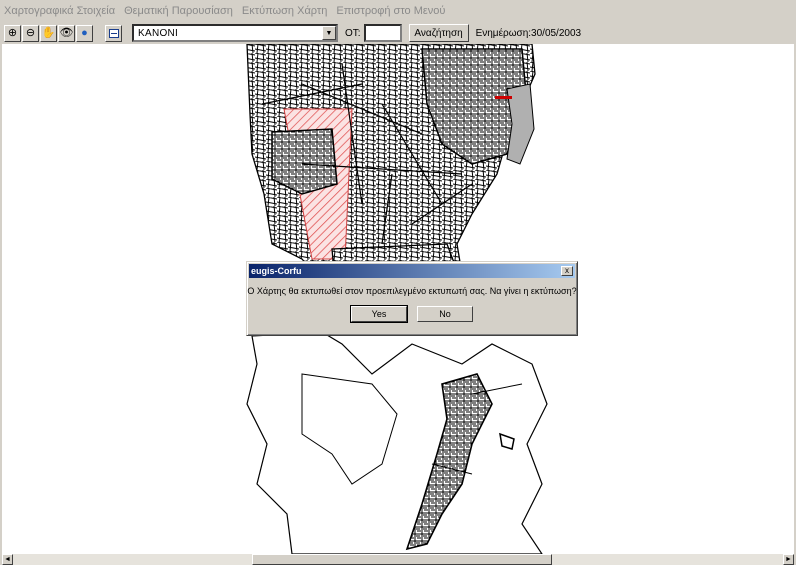  I want to click on dialog-title-bar: eugis-Corfu x, so click(412, 271).